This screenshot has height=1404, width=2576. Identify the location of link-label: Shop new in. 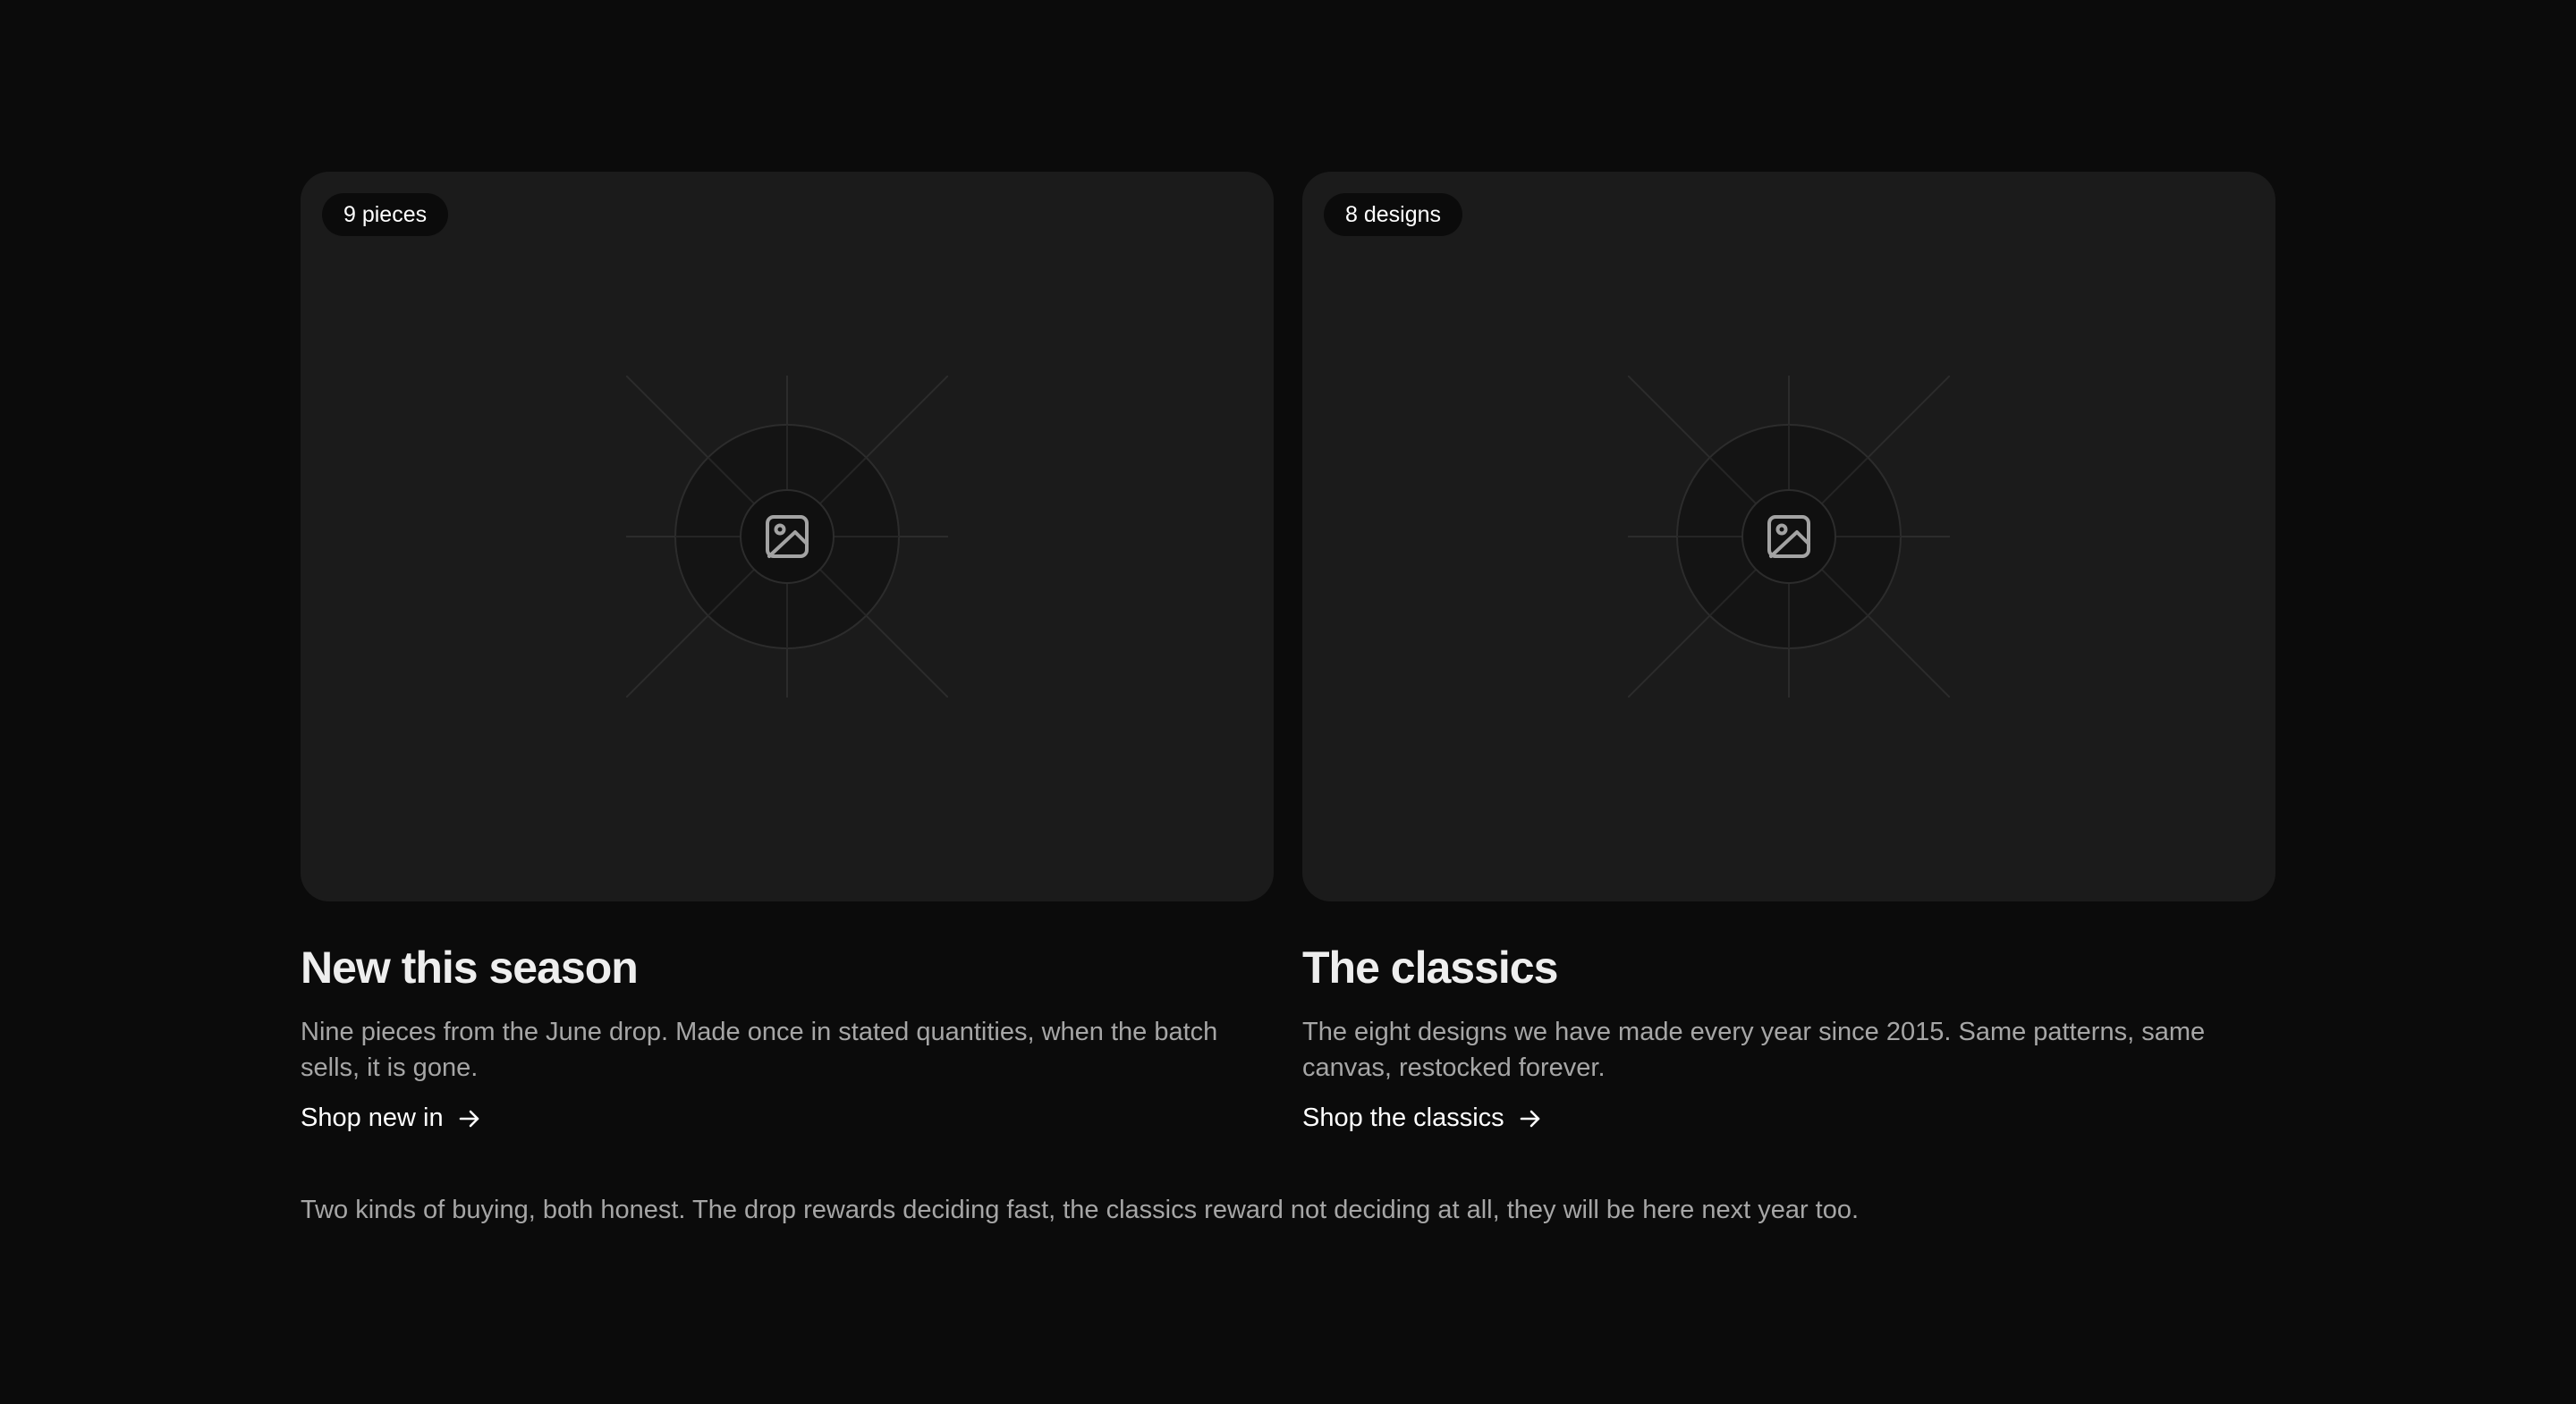
(372, 1118).